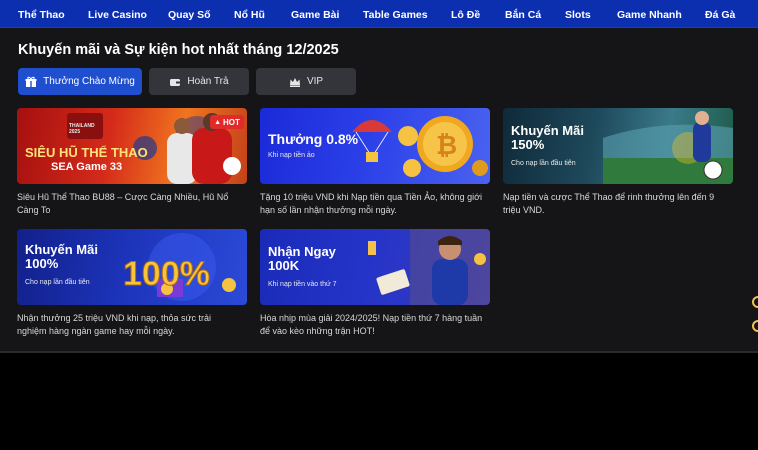 This screenshot has width=758, height=450. I want to click on gift-icon, so click(31, 82).